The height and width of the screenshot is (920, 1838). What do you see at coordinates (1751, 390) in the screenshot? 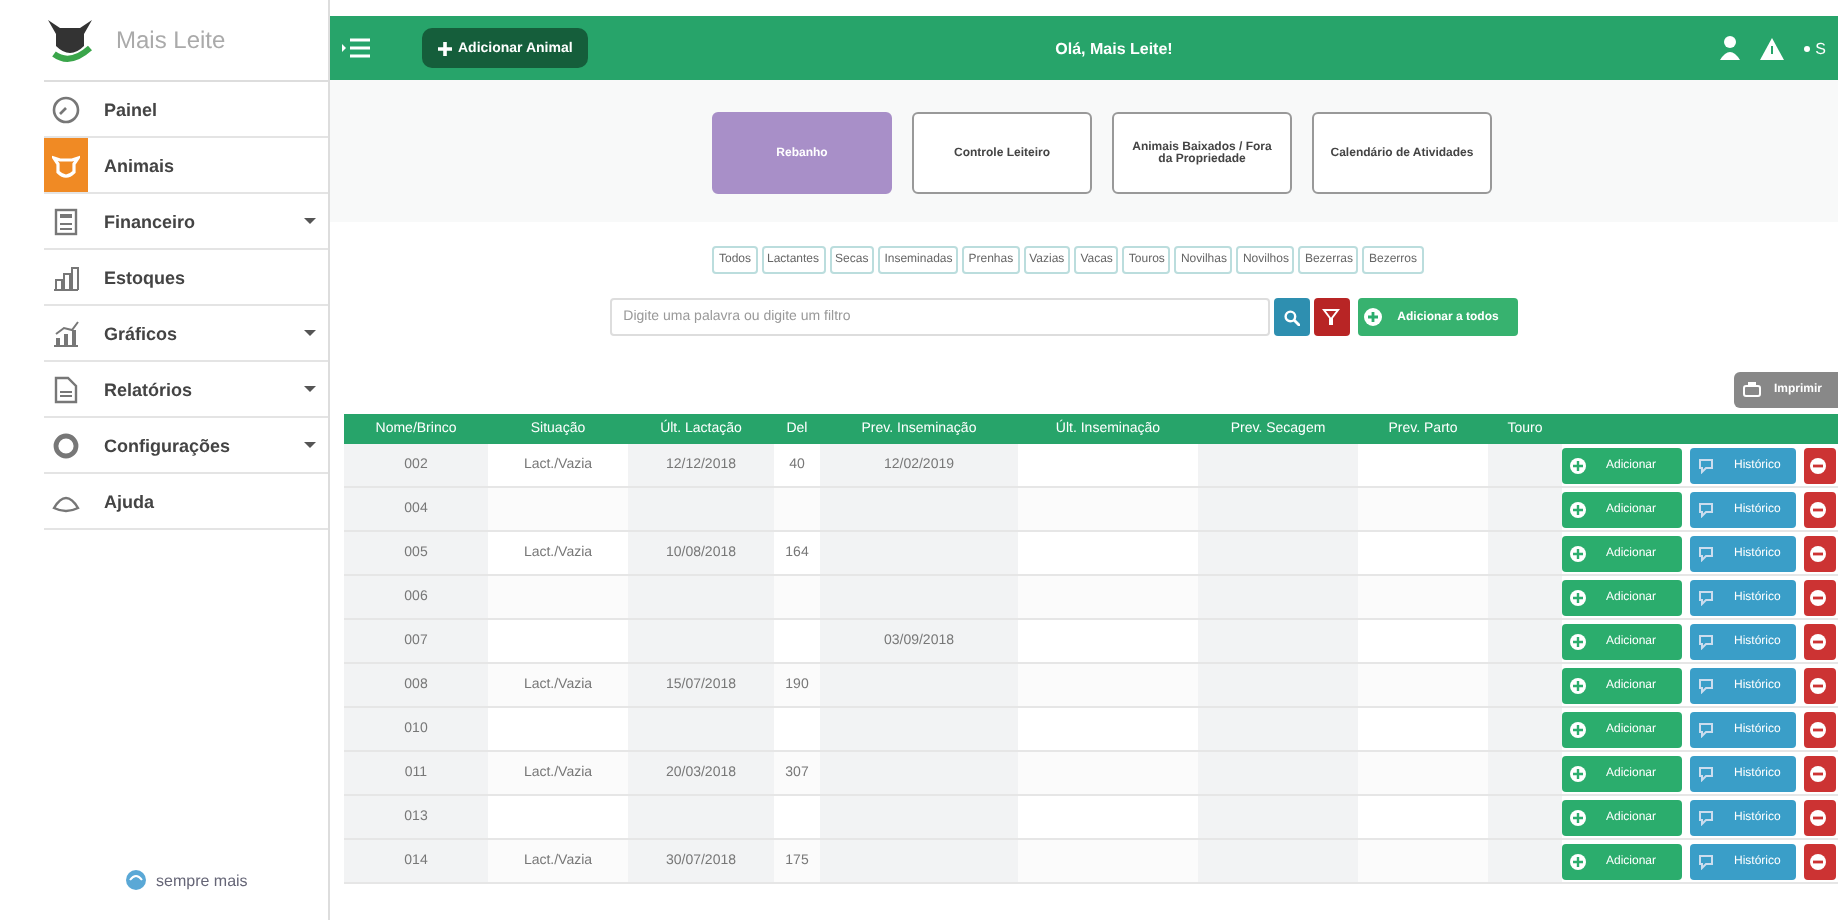
I see `printer-icon` at bounding box center [1751, 390].